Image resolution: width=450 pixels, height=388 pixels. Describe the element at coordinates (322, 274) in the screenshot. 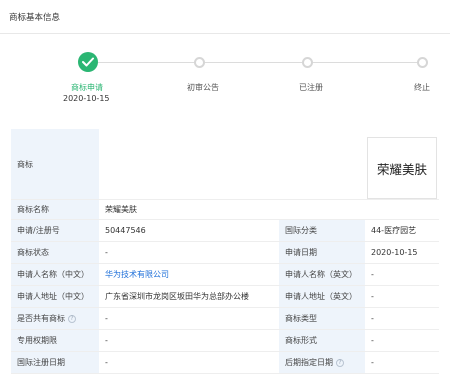

I see `field-label: 申请人名称（英文）` at that location.